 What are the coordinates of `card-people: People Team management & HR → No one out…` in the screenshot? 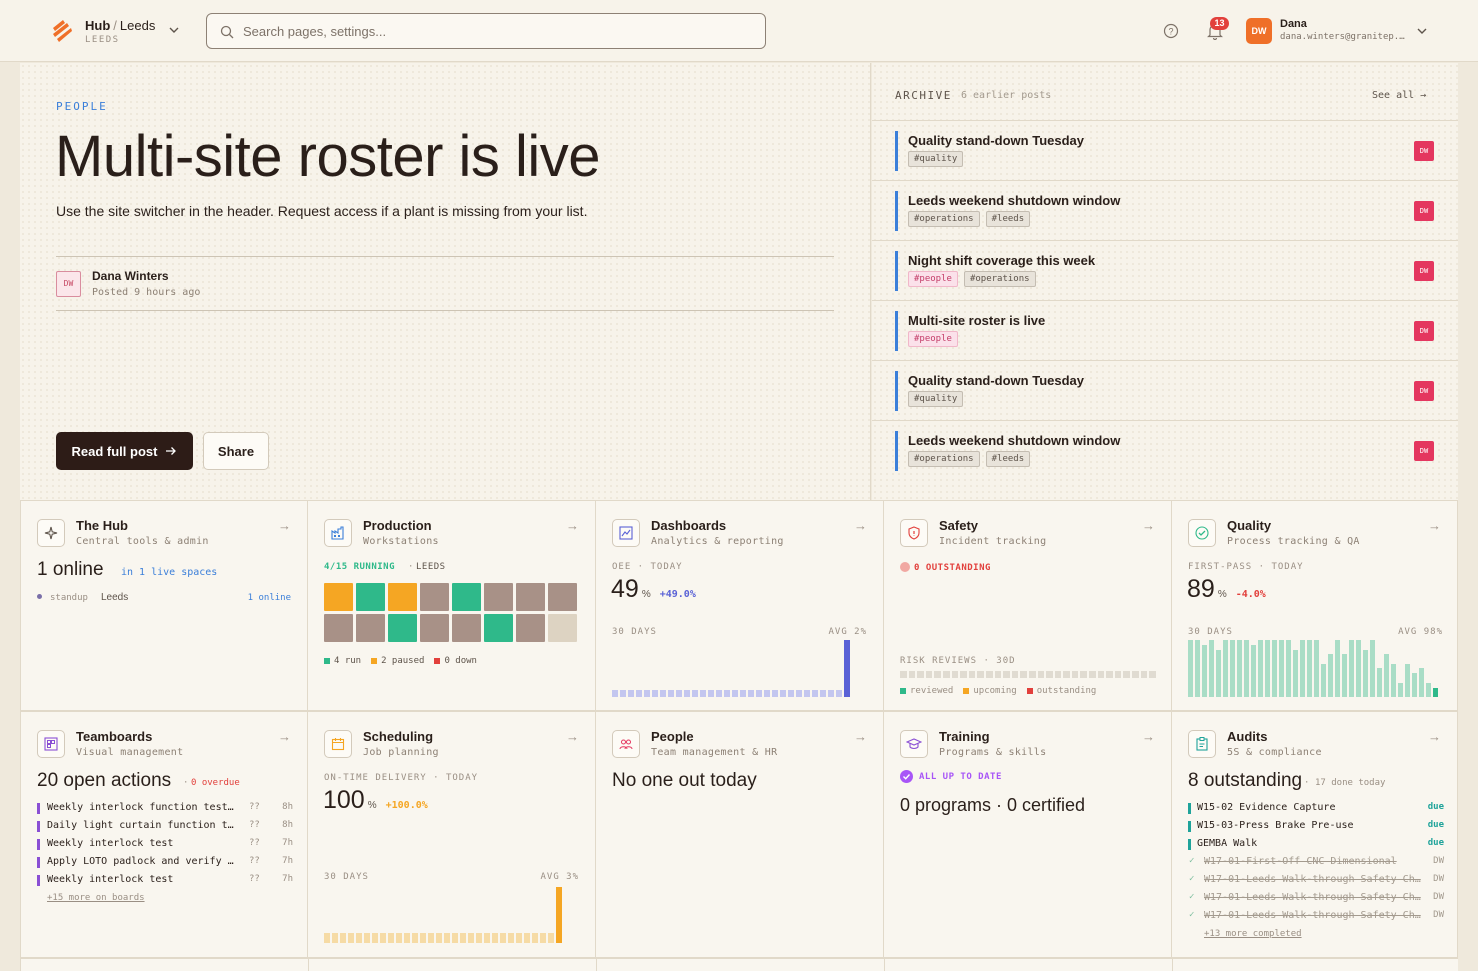 It's located at (740, 834).